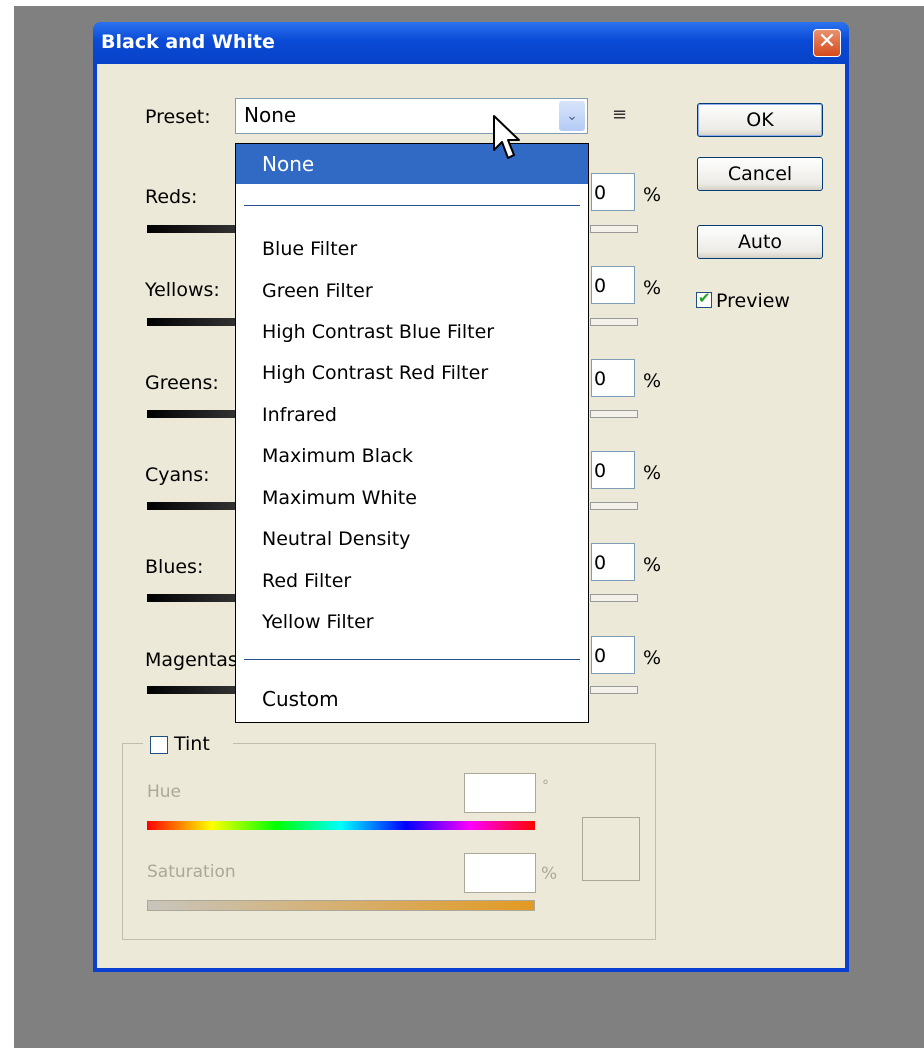 The width and height of the screenshot is (924, 1048). I want to click on auto-button: Auto, so click(760, 242).